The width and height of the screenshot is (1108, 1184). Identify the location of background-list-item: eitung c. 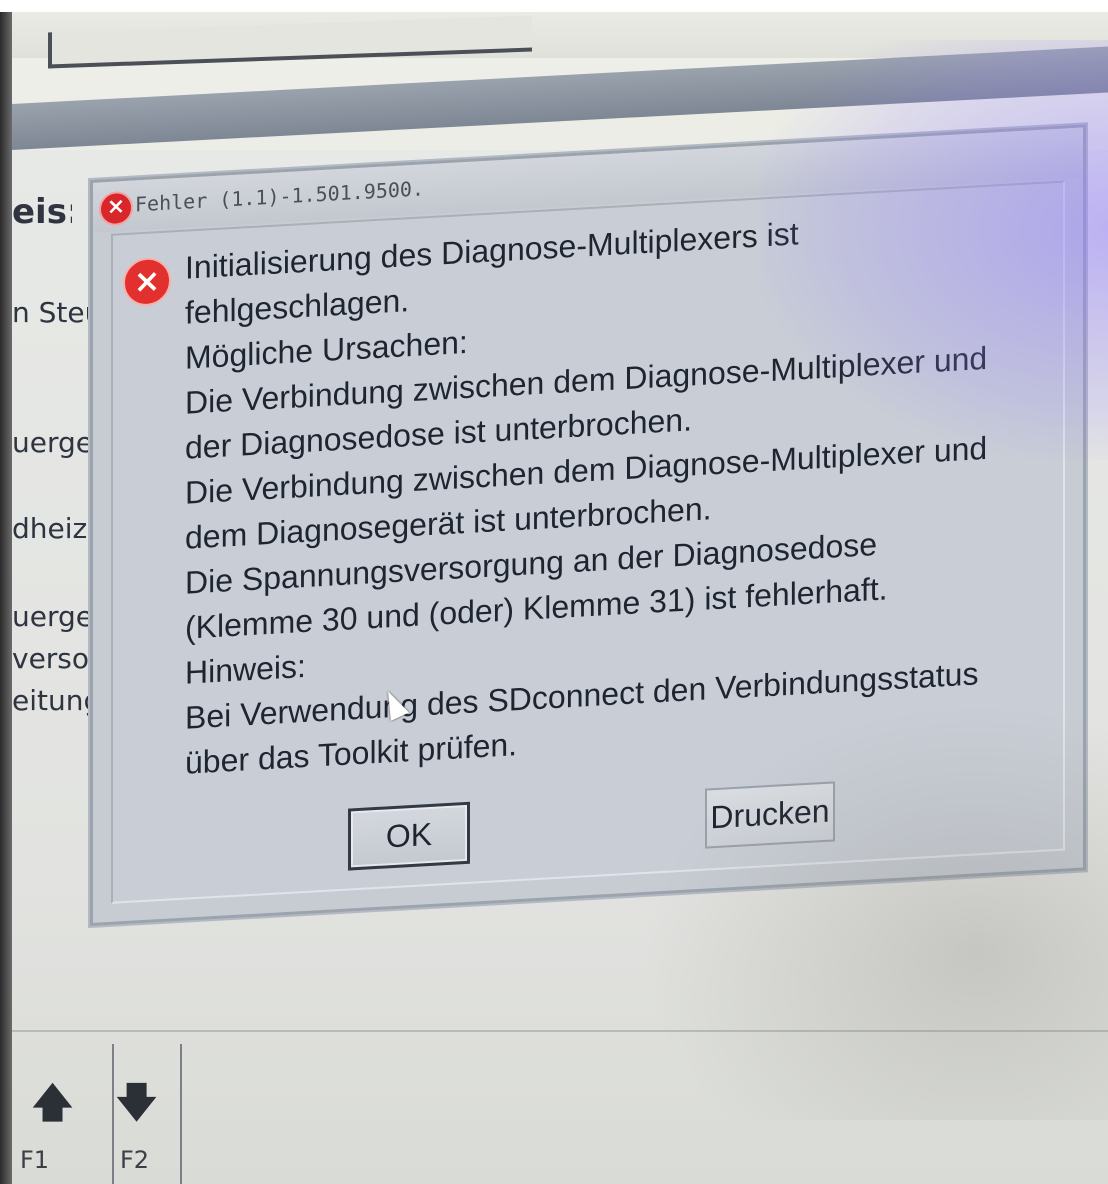
(54, 700).